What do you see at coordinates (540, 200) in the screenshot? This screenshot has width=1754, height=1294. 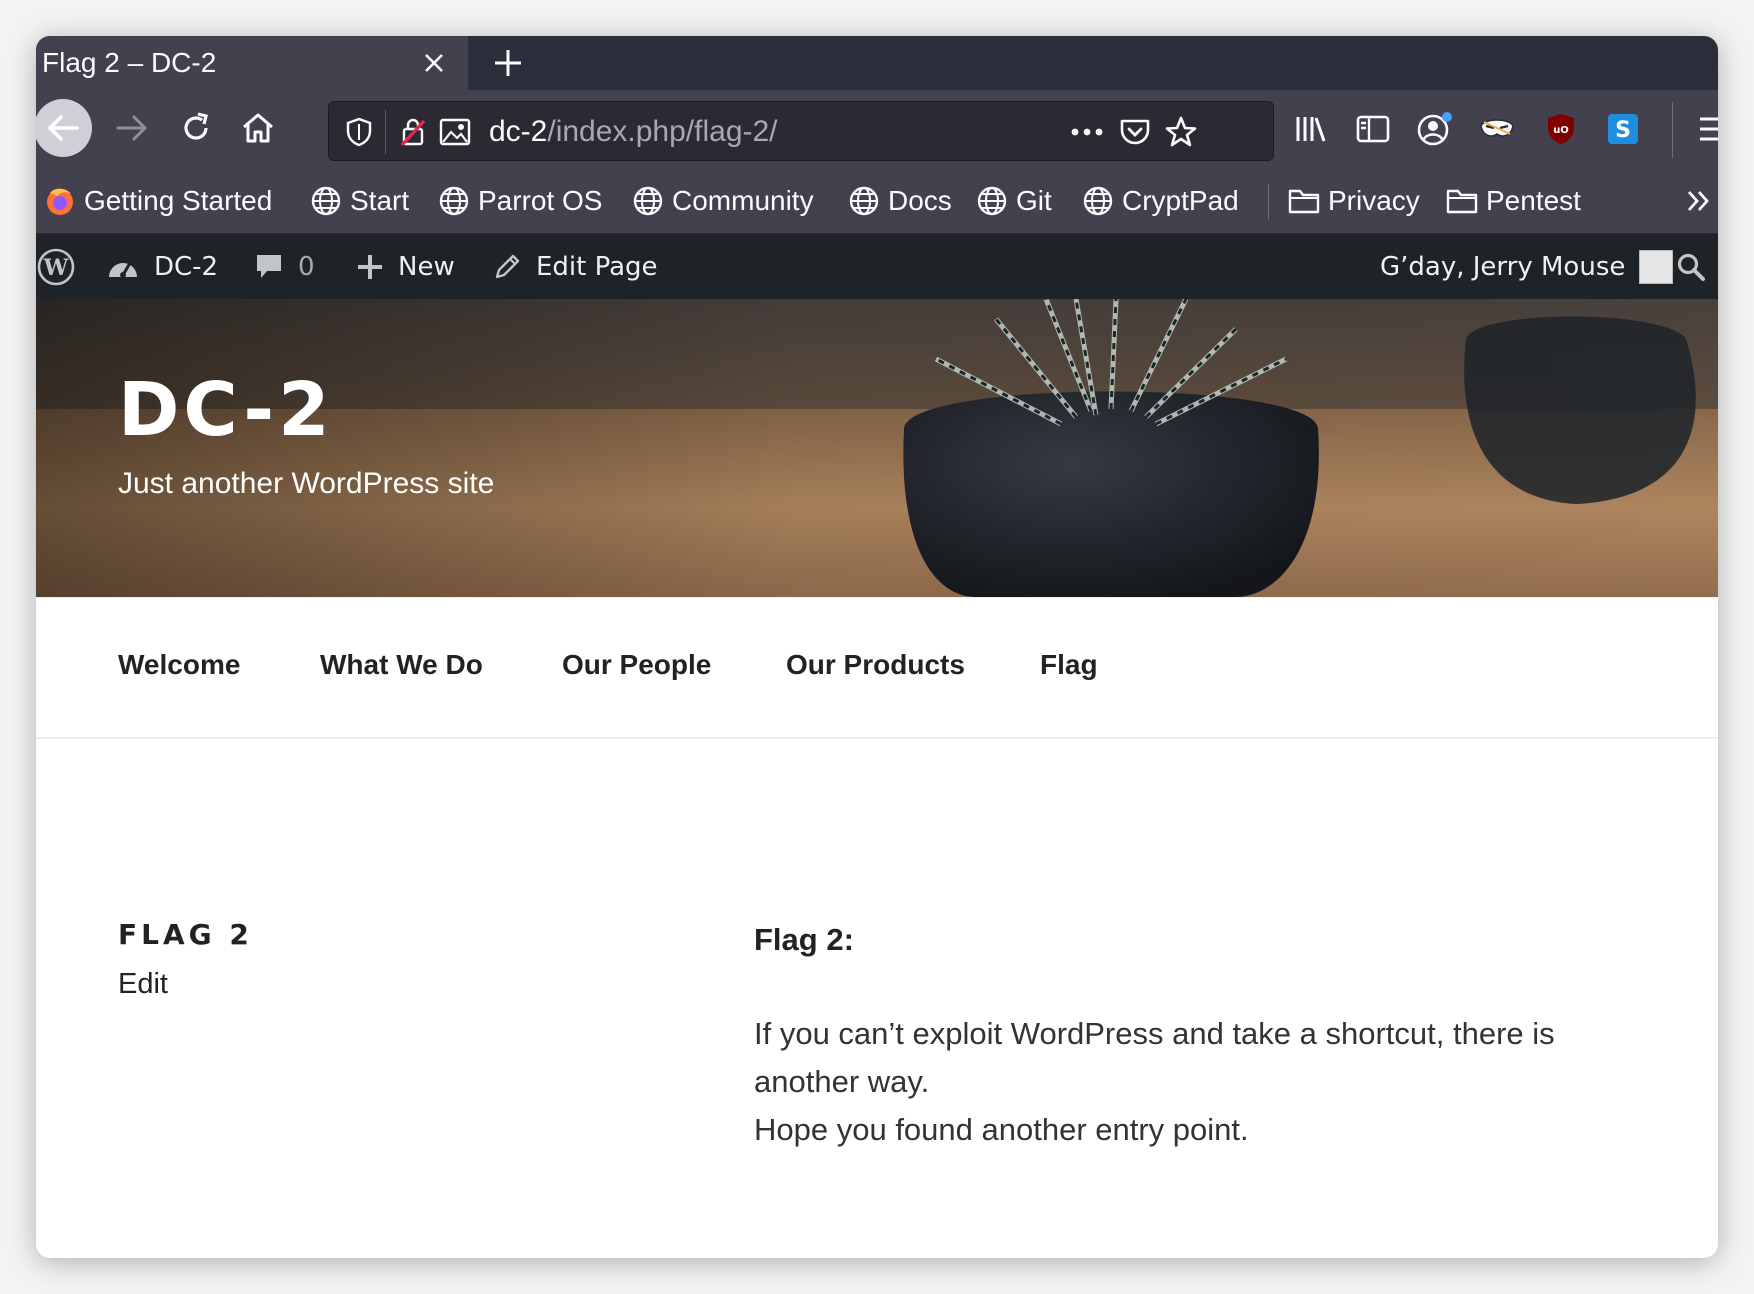 I see `bookmark-label: Parrot OS` at bounding box center [540, 200].